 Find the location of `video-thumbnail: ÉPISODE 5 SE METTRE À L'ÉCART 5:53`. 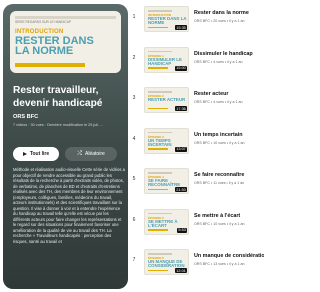

video-thumbnail: ÉPISODE 5 SE METTRE À L'ÉCART 5:53 is located at coordinates (166, 221).